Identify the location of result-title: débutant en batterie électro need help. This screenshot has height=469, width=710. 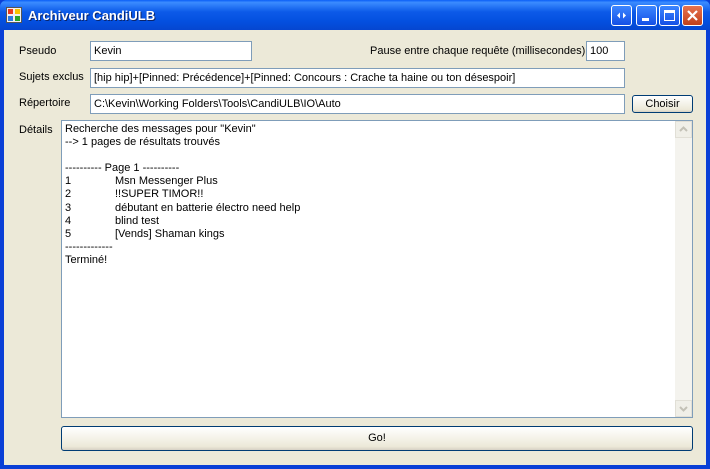
(208, 207).